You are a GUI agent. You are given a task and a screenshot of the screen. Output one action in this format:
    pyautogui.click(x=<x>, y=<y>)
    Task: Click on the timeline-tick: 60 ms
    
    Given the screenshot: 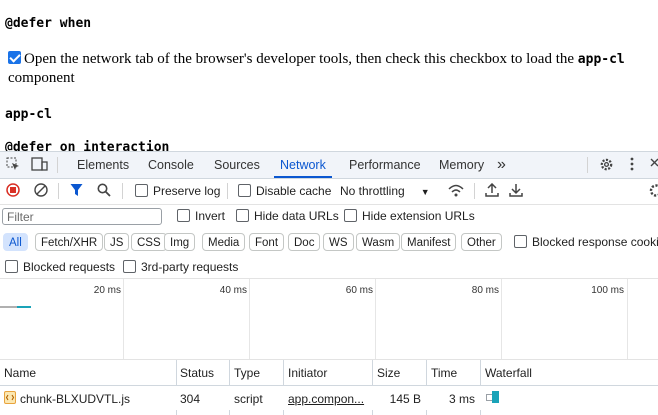 What is the action you would take?
    pyautogui.click(x=359, y=290)
    